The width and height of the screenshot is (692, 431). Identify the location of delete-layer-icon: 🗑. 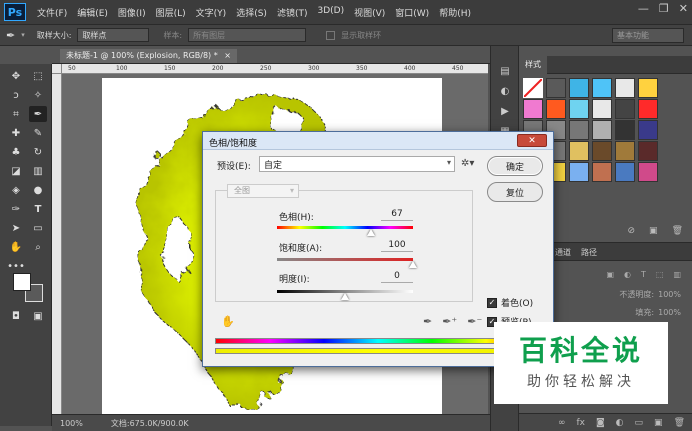
(679, 423).